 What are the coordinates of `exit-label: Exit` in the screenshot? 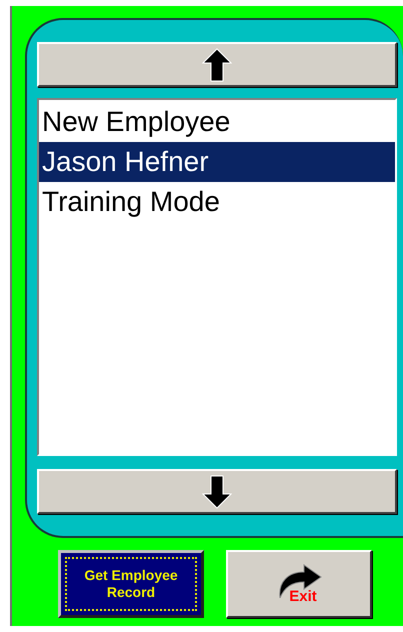 It's located at (303, 596).